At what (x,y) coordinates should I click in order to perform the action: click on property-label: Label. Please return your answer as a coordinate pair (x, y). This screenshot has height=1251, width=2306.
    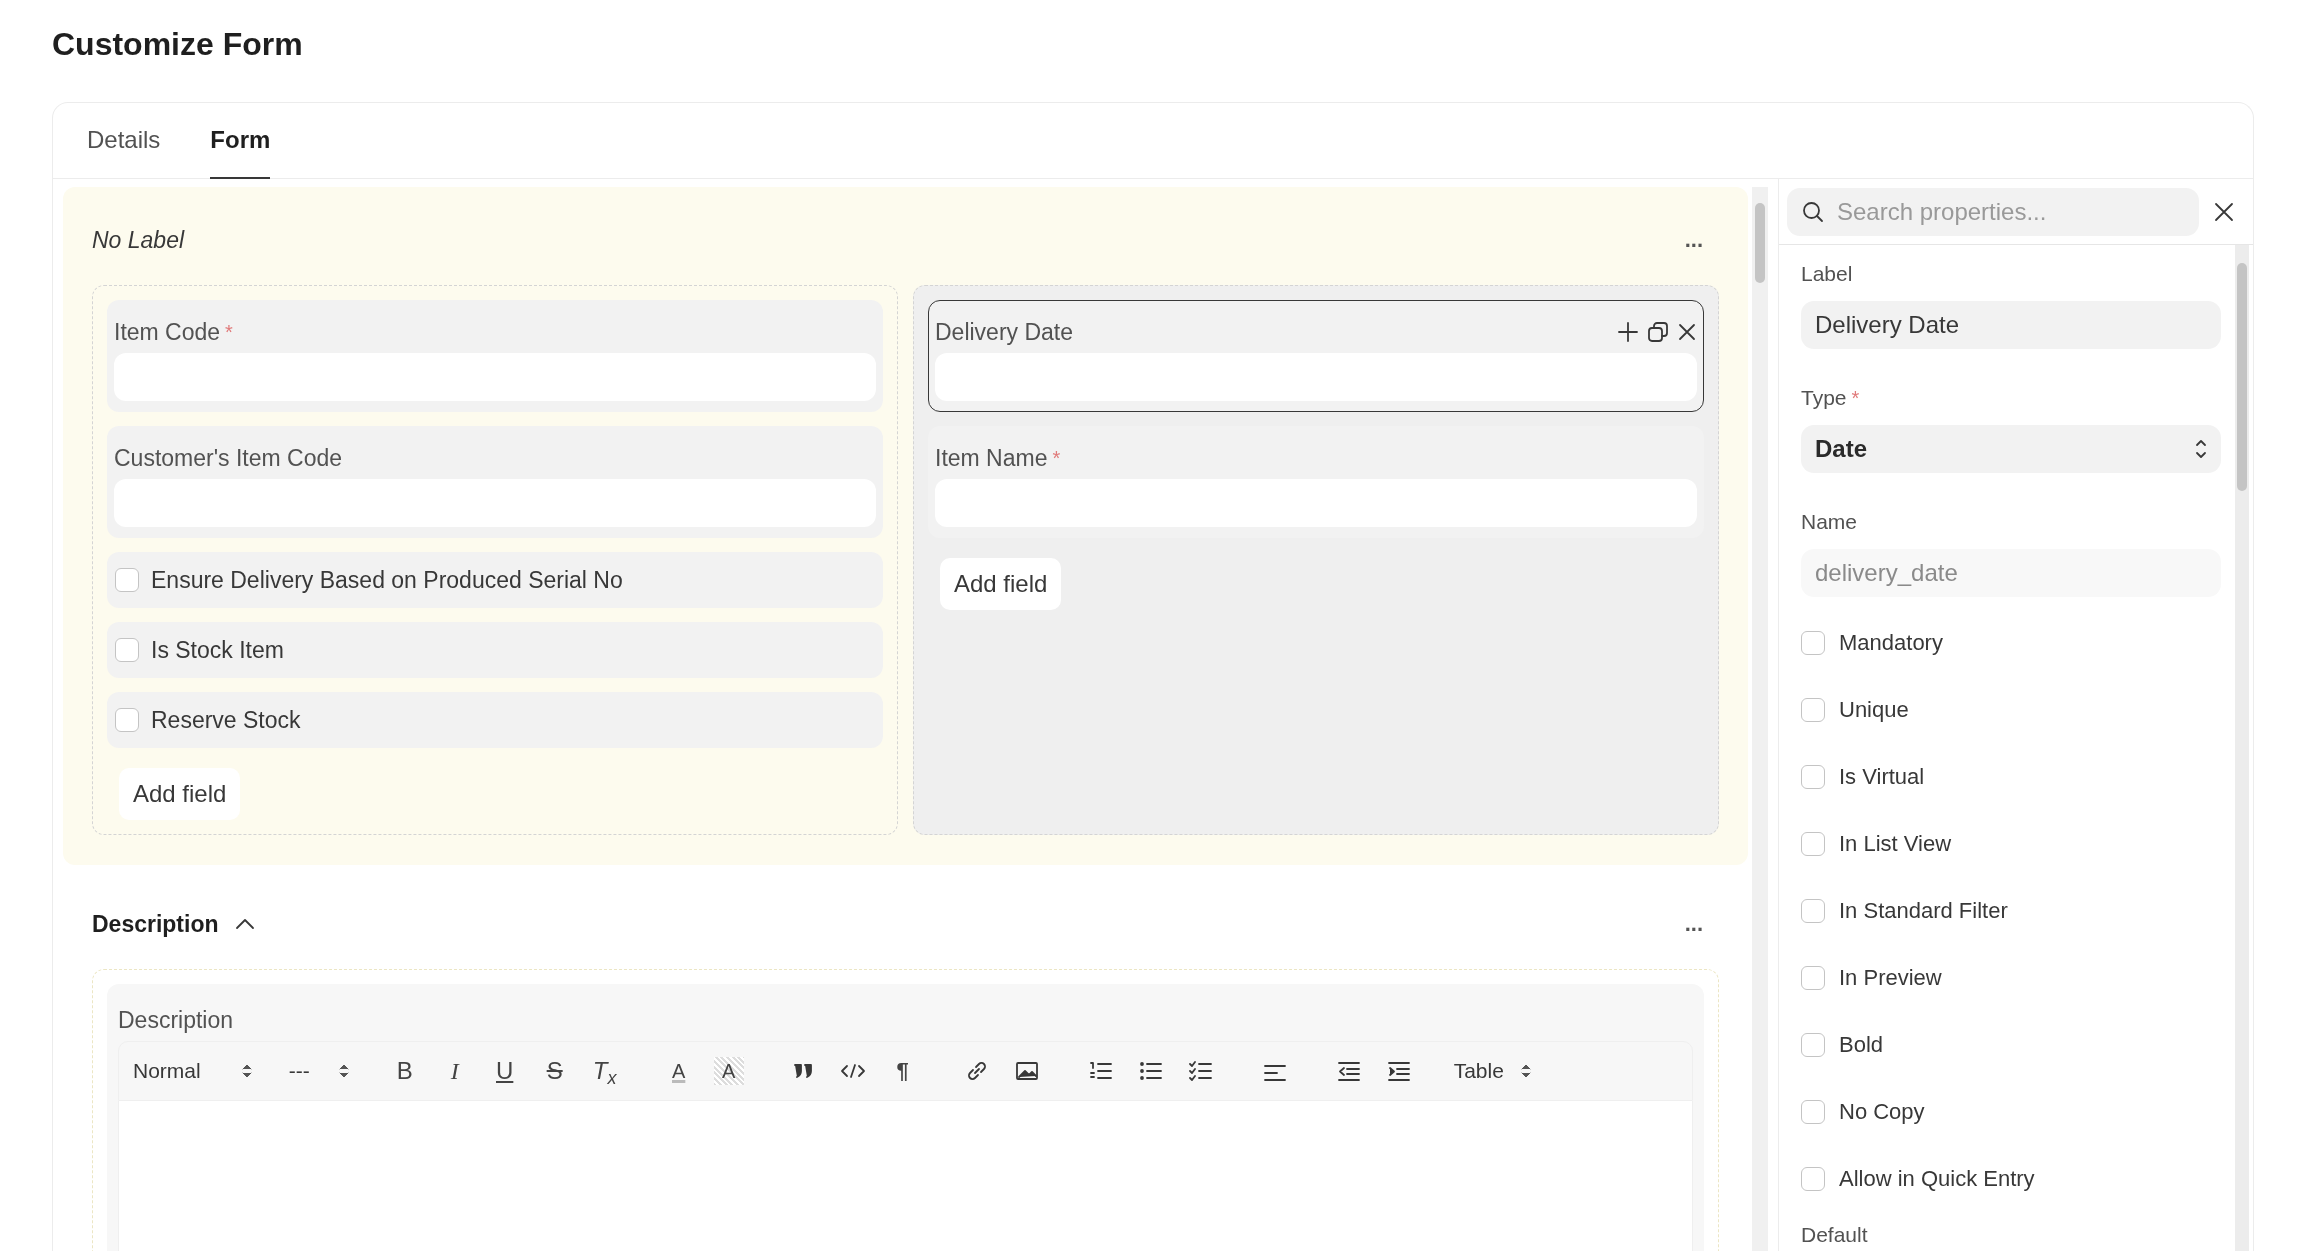
    Looking at the image, I should click on (1827, 274).